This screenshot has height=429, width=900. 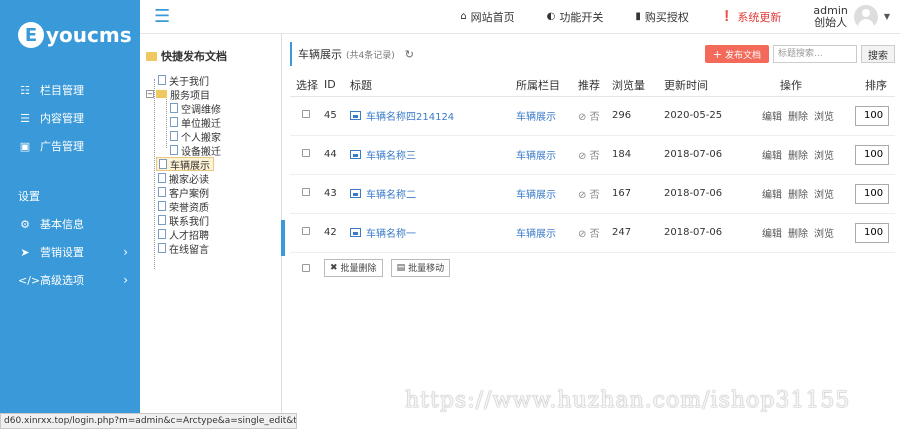 What do you see at coordinates (189, 250) in the screenshot?
I see `tree-node-label: 在线留言` at bounding box center [189, 250].